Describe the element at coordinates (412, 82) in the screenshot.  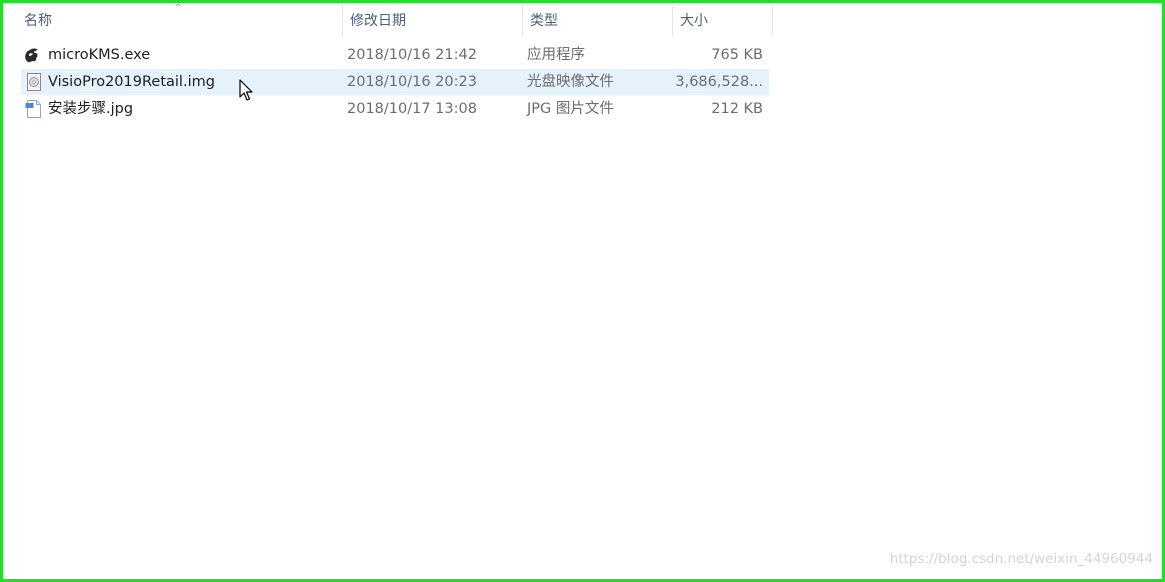
I see `file-date: 2018/10/16 20:23` at that location.